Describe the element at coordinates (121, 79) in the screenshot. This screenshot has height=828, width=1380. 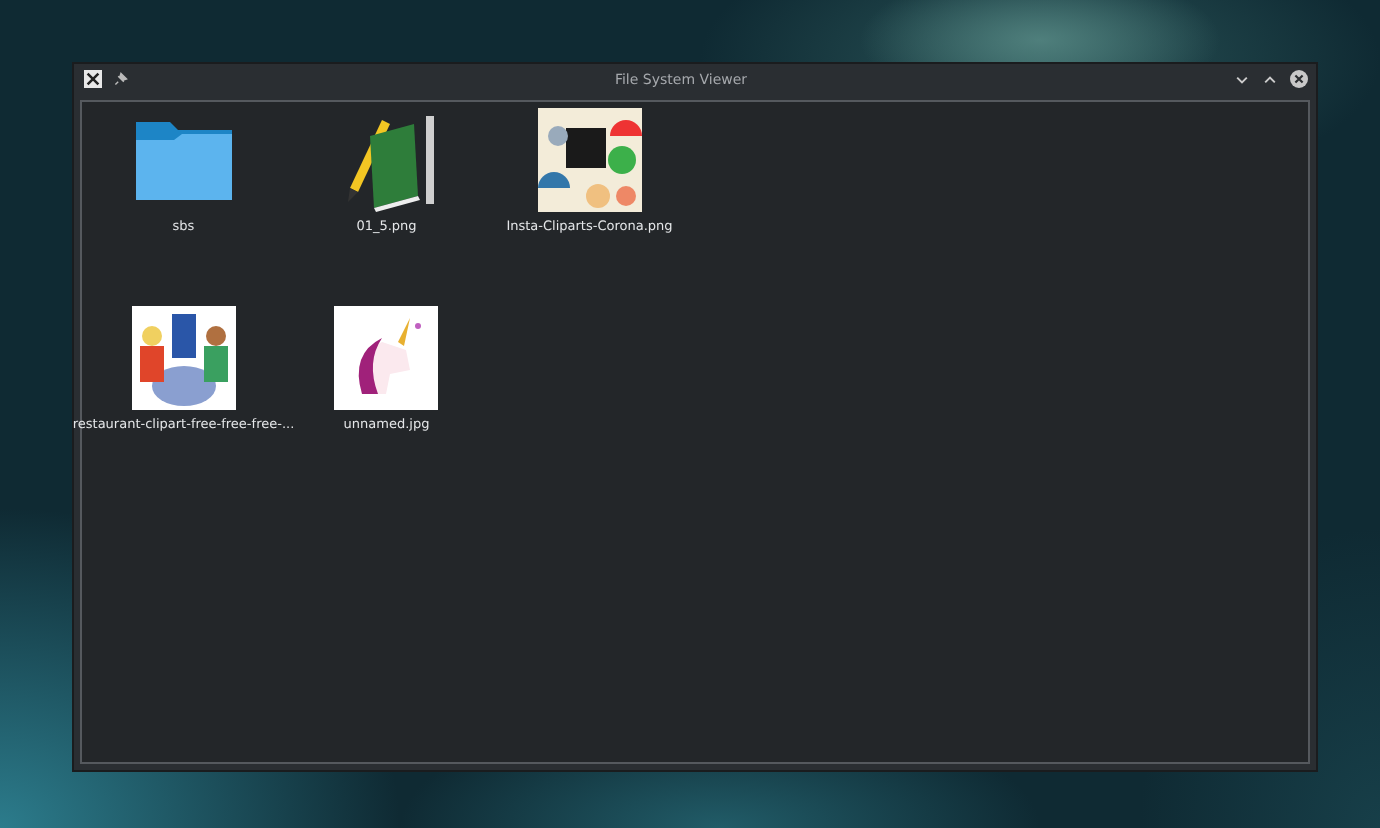
I see `pin-icon` at that location.